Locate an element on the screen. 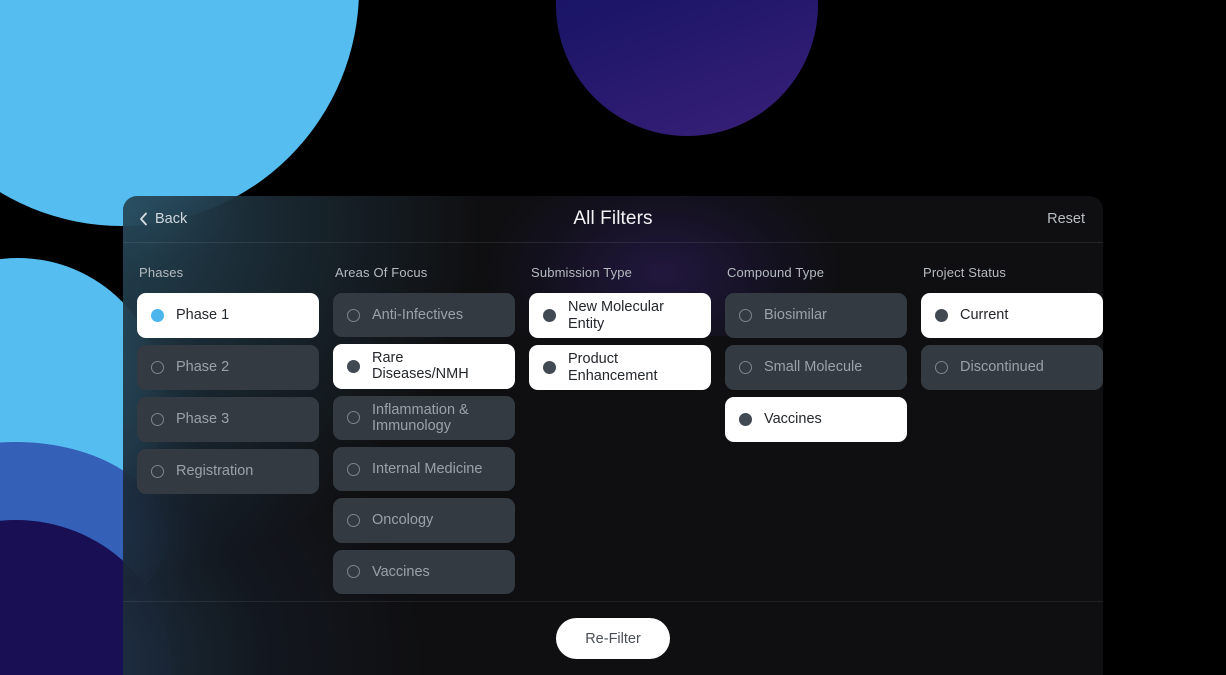  filter-column-project-status: Project Status Current Discontinued is located at coordinates (1012, 433).